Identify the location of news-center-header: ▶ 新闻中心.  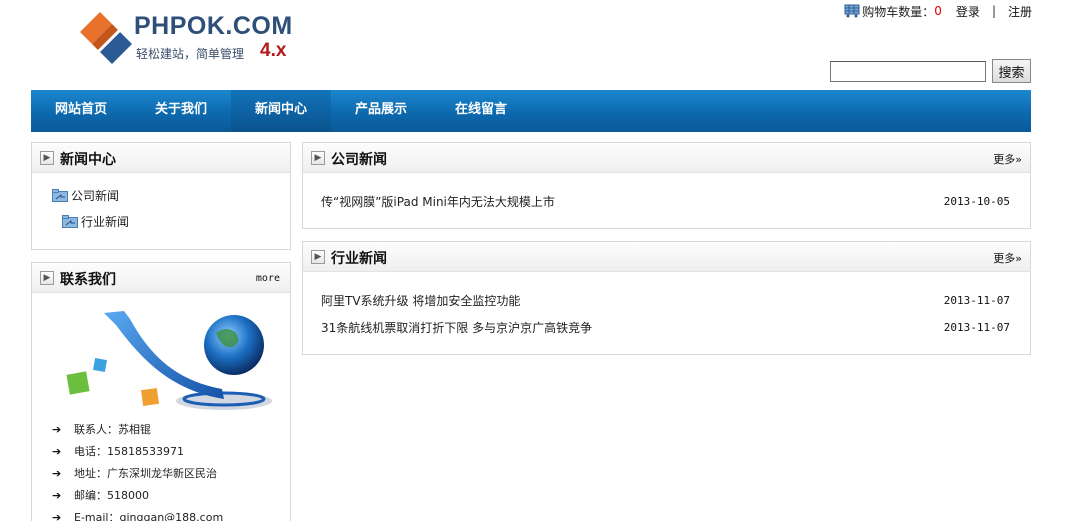
(161, 158).